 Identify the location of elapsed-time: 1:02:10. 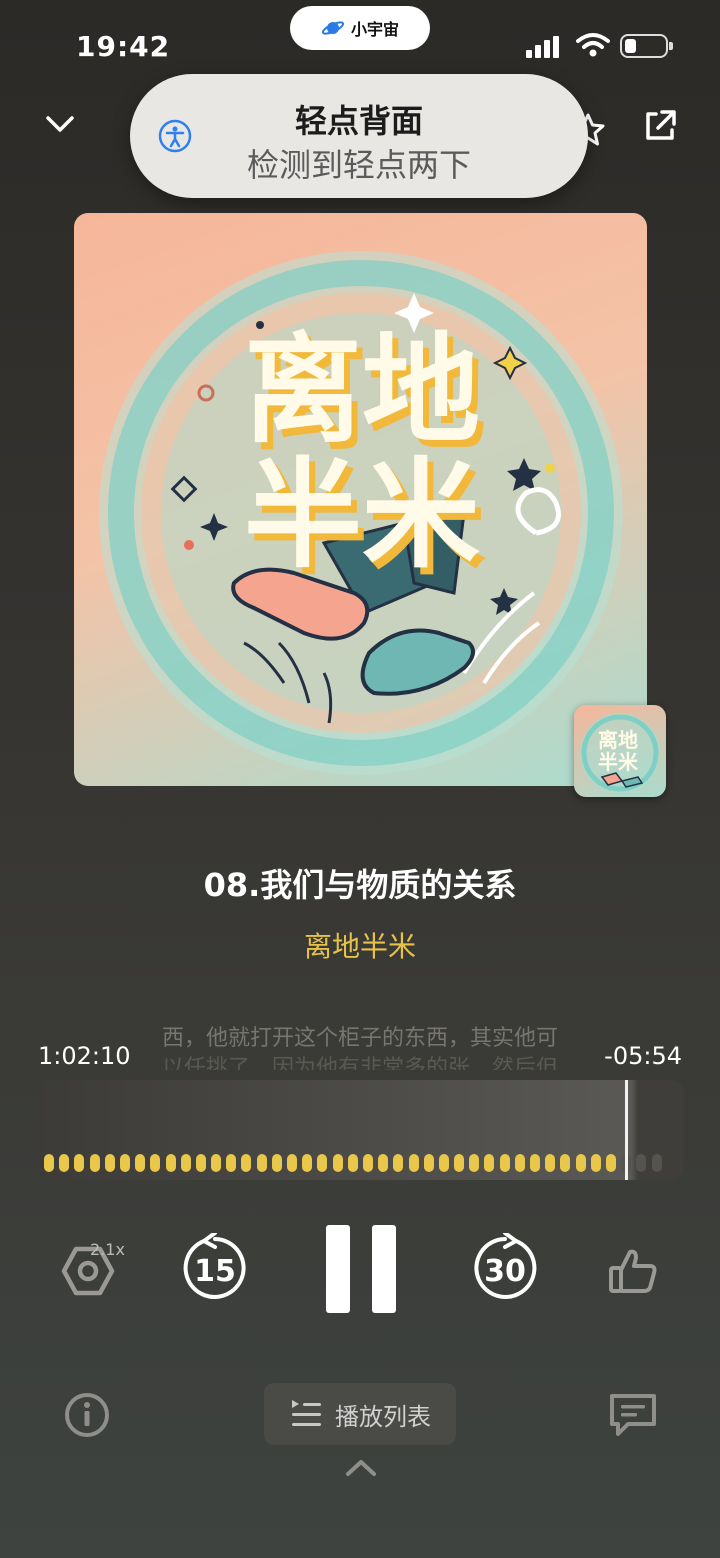
(84, 1056).